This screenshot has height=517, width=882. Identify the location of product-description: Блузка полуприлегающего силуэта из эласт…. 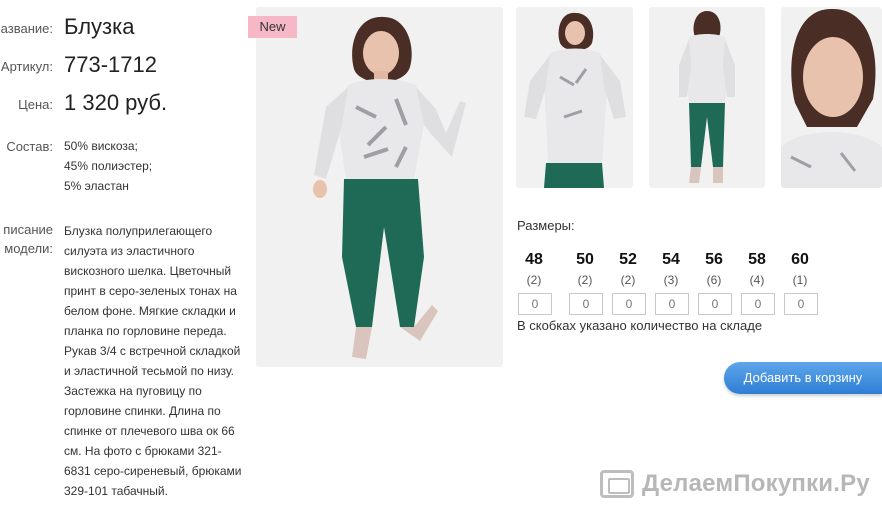
(153, 361).